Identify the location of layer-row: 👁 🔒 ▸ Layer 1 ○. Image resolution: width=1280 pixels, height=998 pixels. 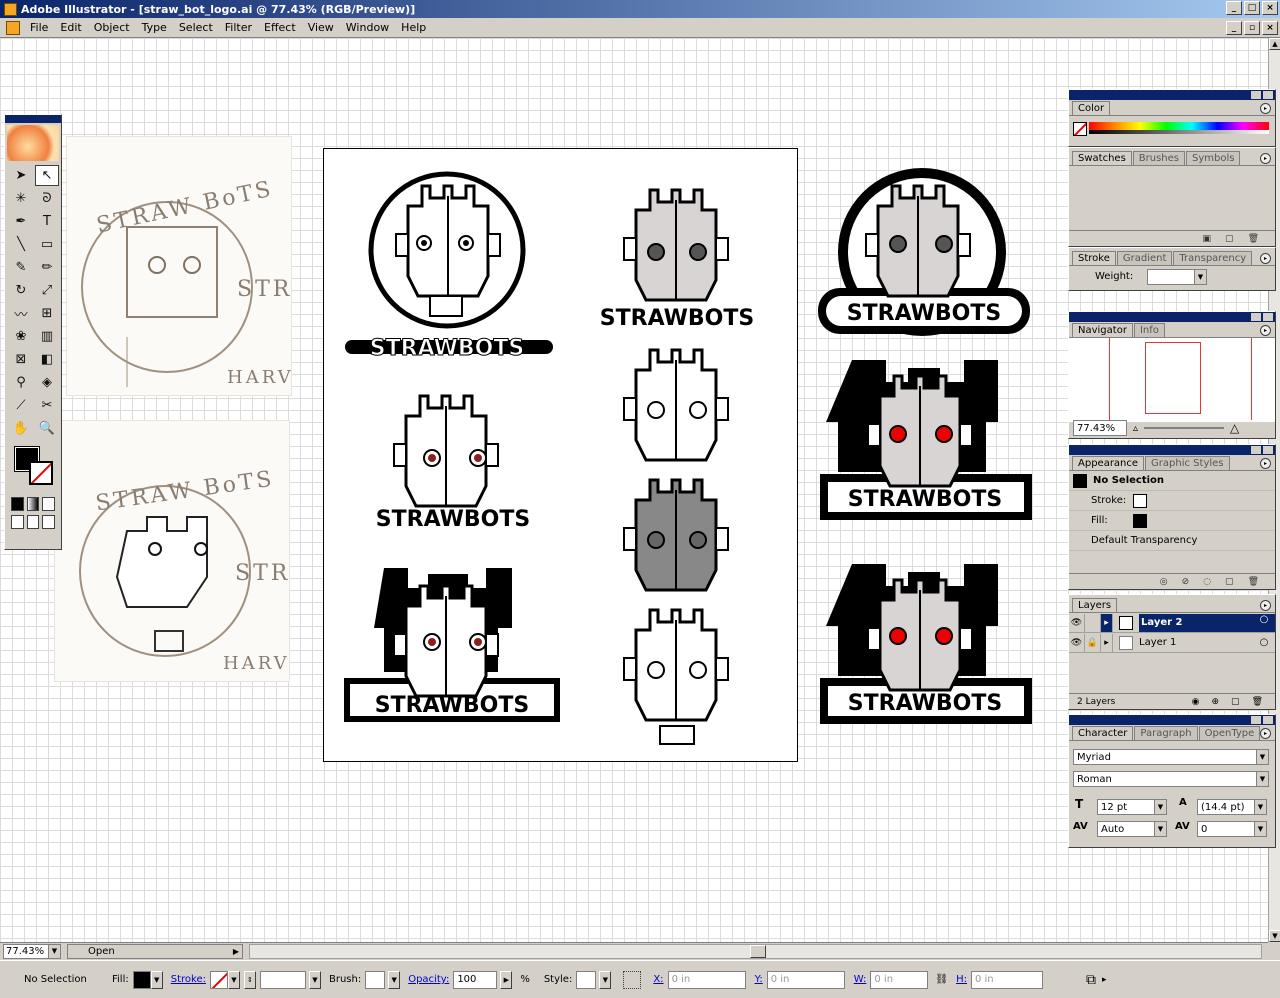
(1172, 643).